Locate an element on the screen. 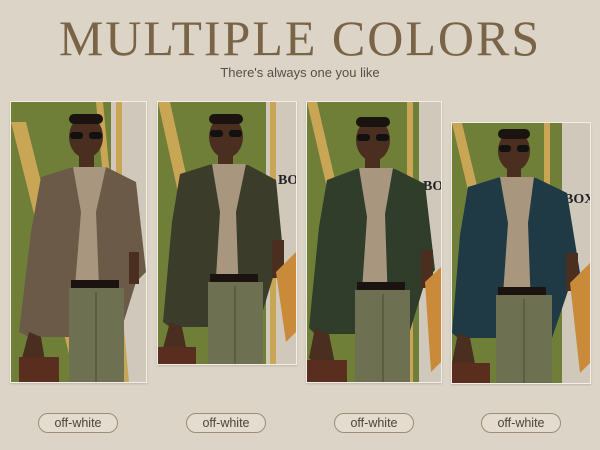 This screenshot has height=450, width=600. svg-text: BO is located at coordinates (287, 180).